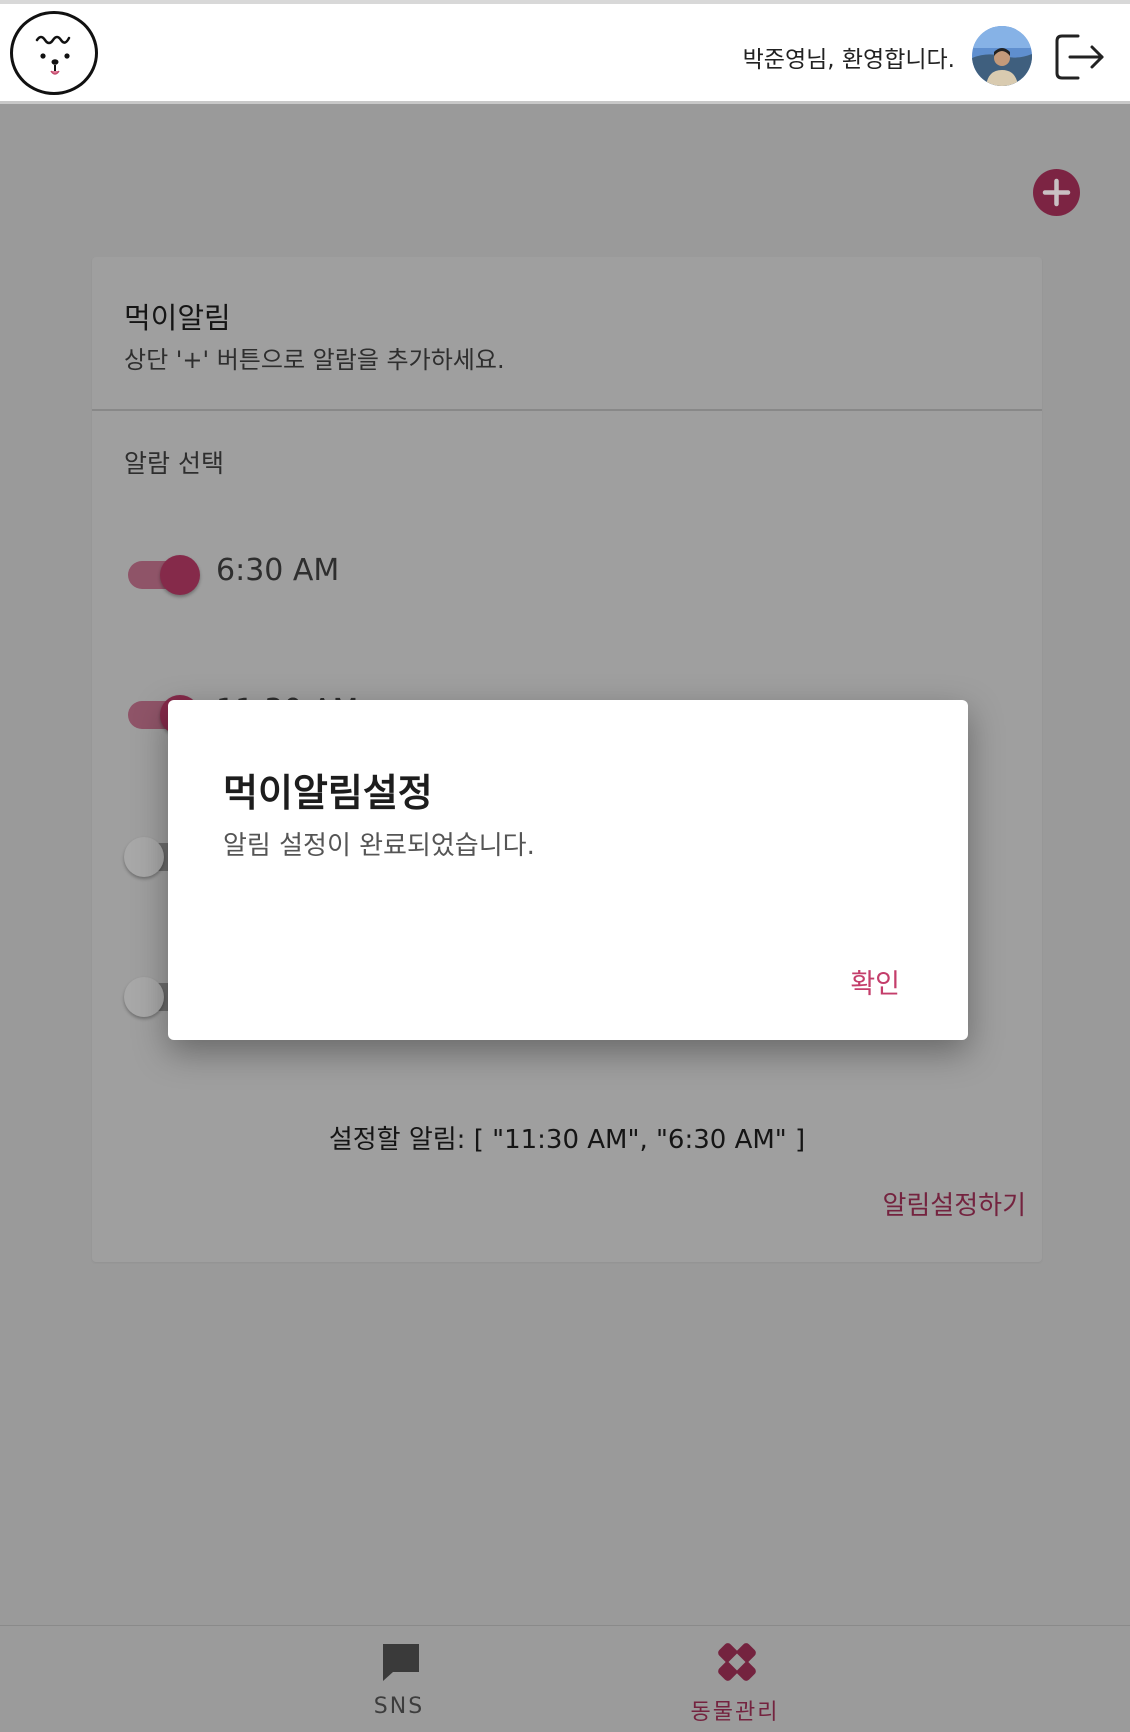 The image size is (1130, 1732). Describe the element at coordinates (328, 793) in the screenshot. I see `dialog-title: 먹이알림설정` at that location.